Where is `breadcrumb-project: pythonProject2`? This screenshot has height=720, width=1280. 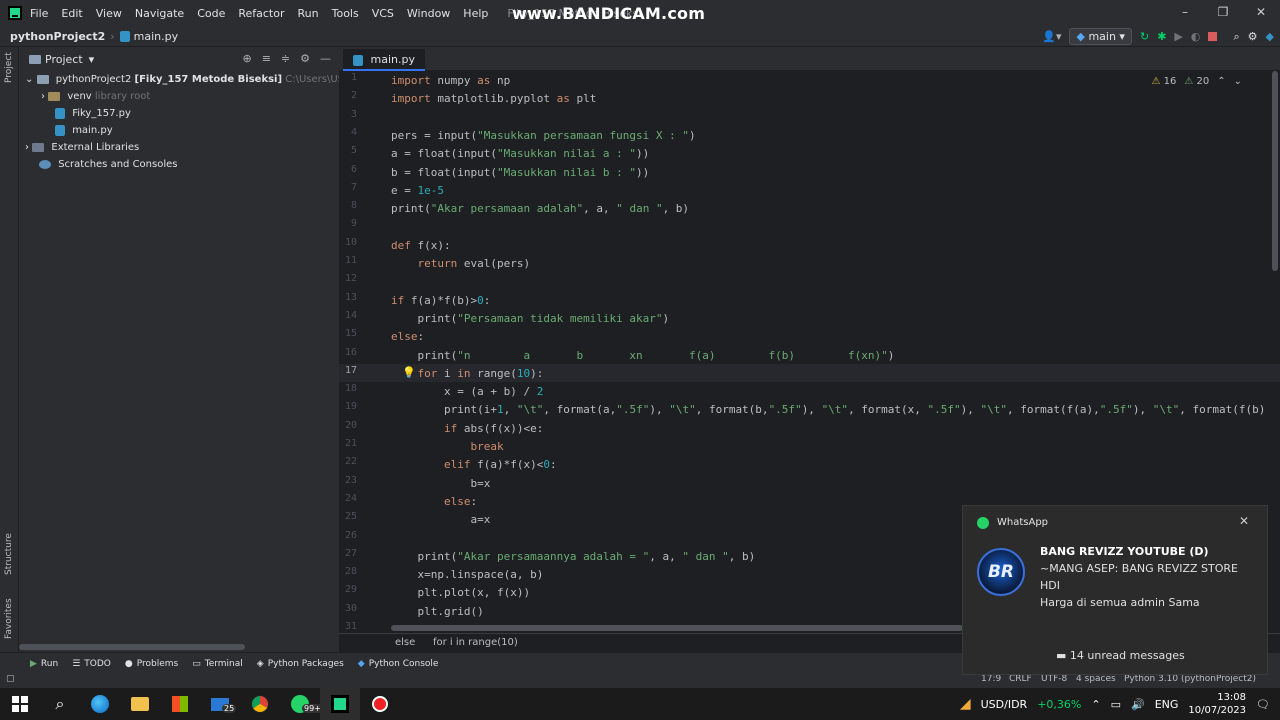 breadcrumb-project: pythonProject2 is located at coordinates (57, 36).